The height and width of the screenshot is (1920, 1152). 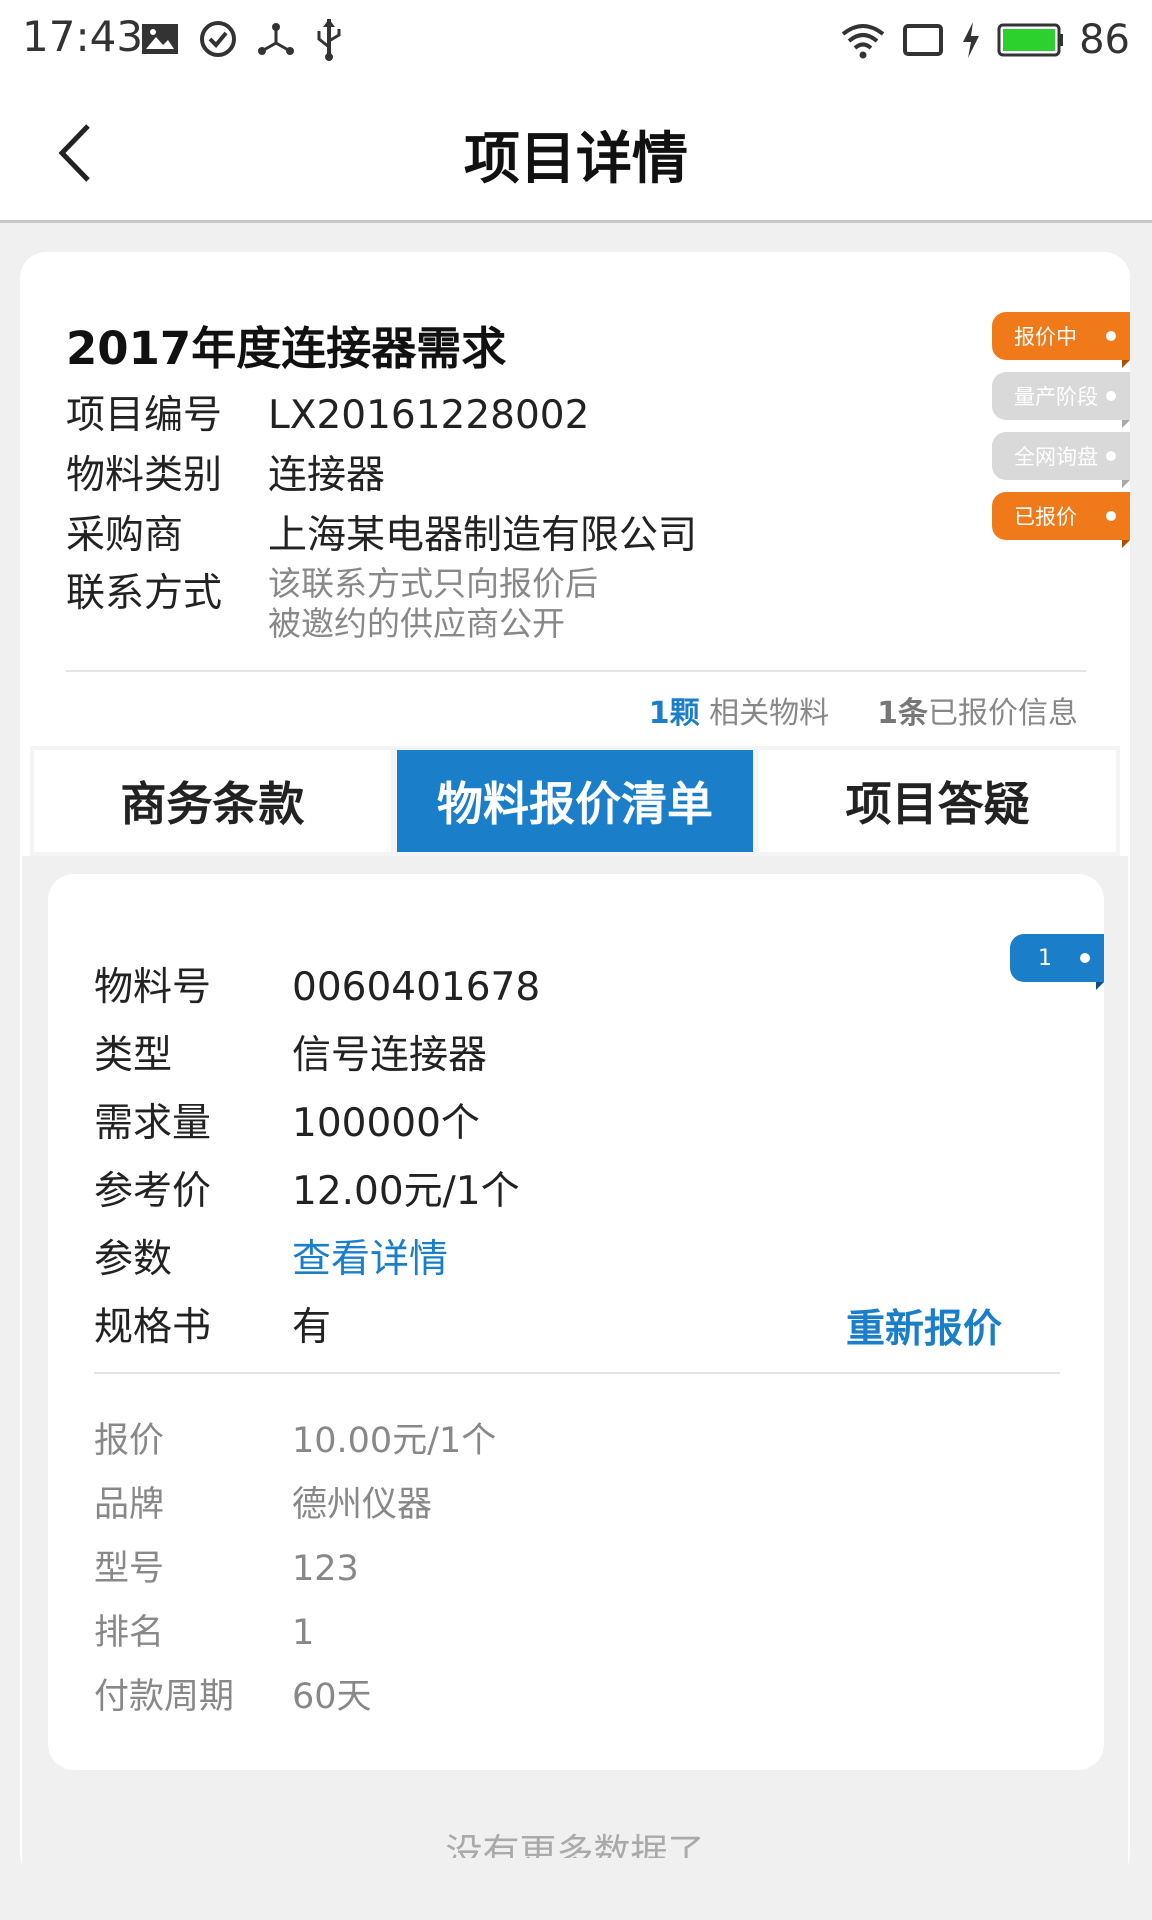 What do you see at coordinates (242, 39) in the screenshot?
I see `status-icons-left` at bounding box center [242, 39].